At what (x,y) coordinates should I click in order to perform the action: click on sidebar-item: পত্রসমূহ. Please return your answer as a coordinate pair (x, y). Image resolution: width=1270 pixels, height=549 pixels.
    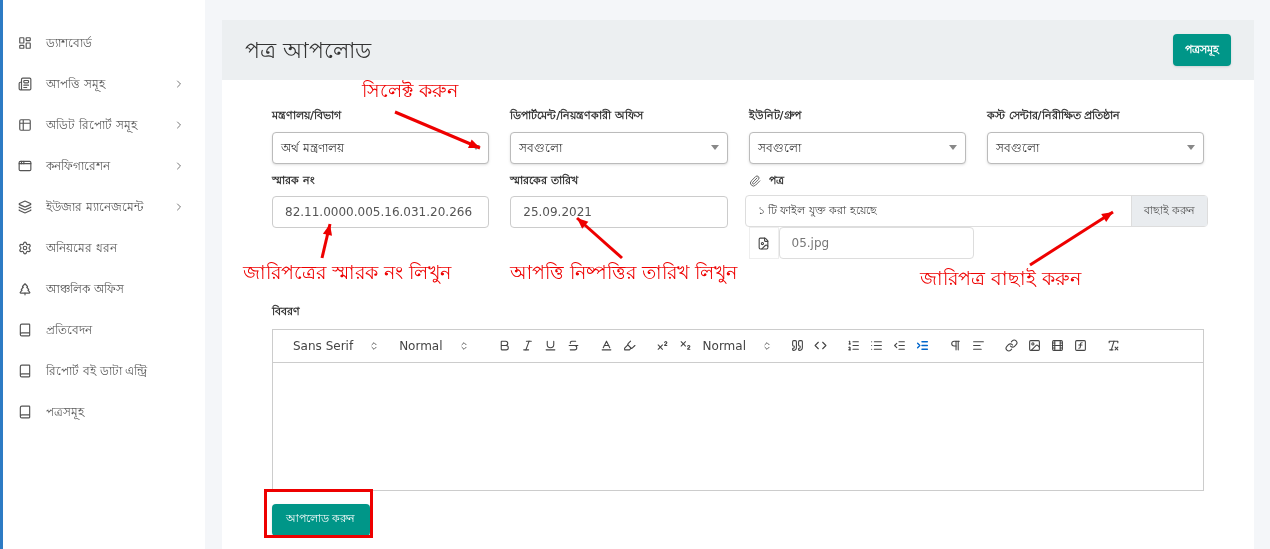
    Looking at the image, I should click on (104, 411).